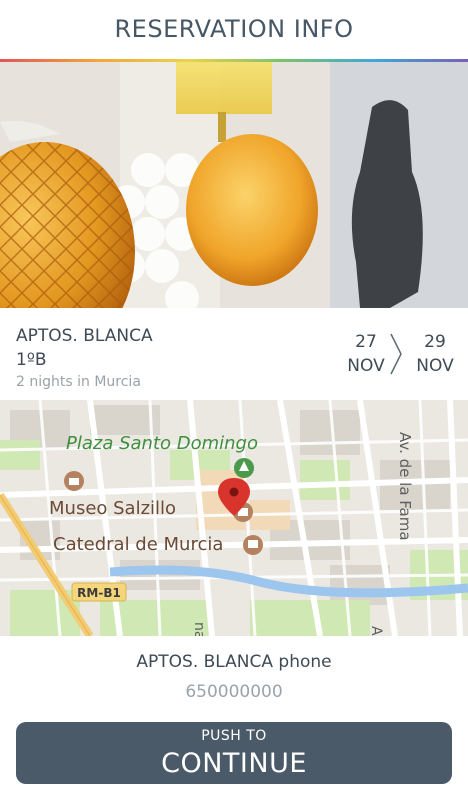 This screenshot has width=468, height=800. What do you see at coordinates (234, 736) in the screenshot?
I see `continue-button-caption: PUSH TO` at bounding box center [234, 736].